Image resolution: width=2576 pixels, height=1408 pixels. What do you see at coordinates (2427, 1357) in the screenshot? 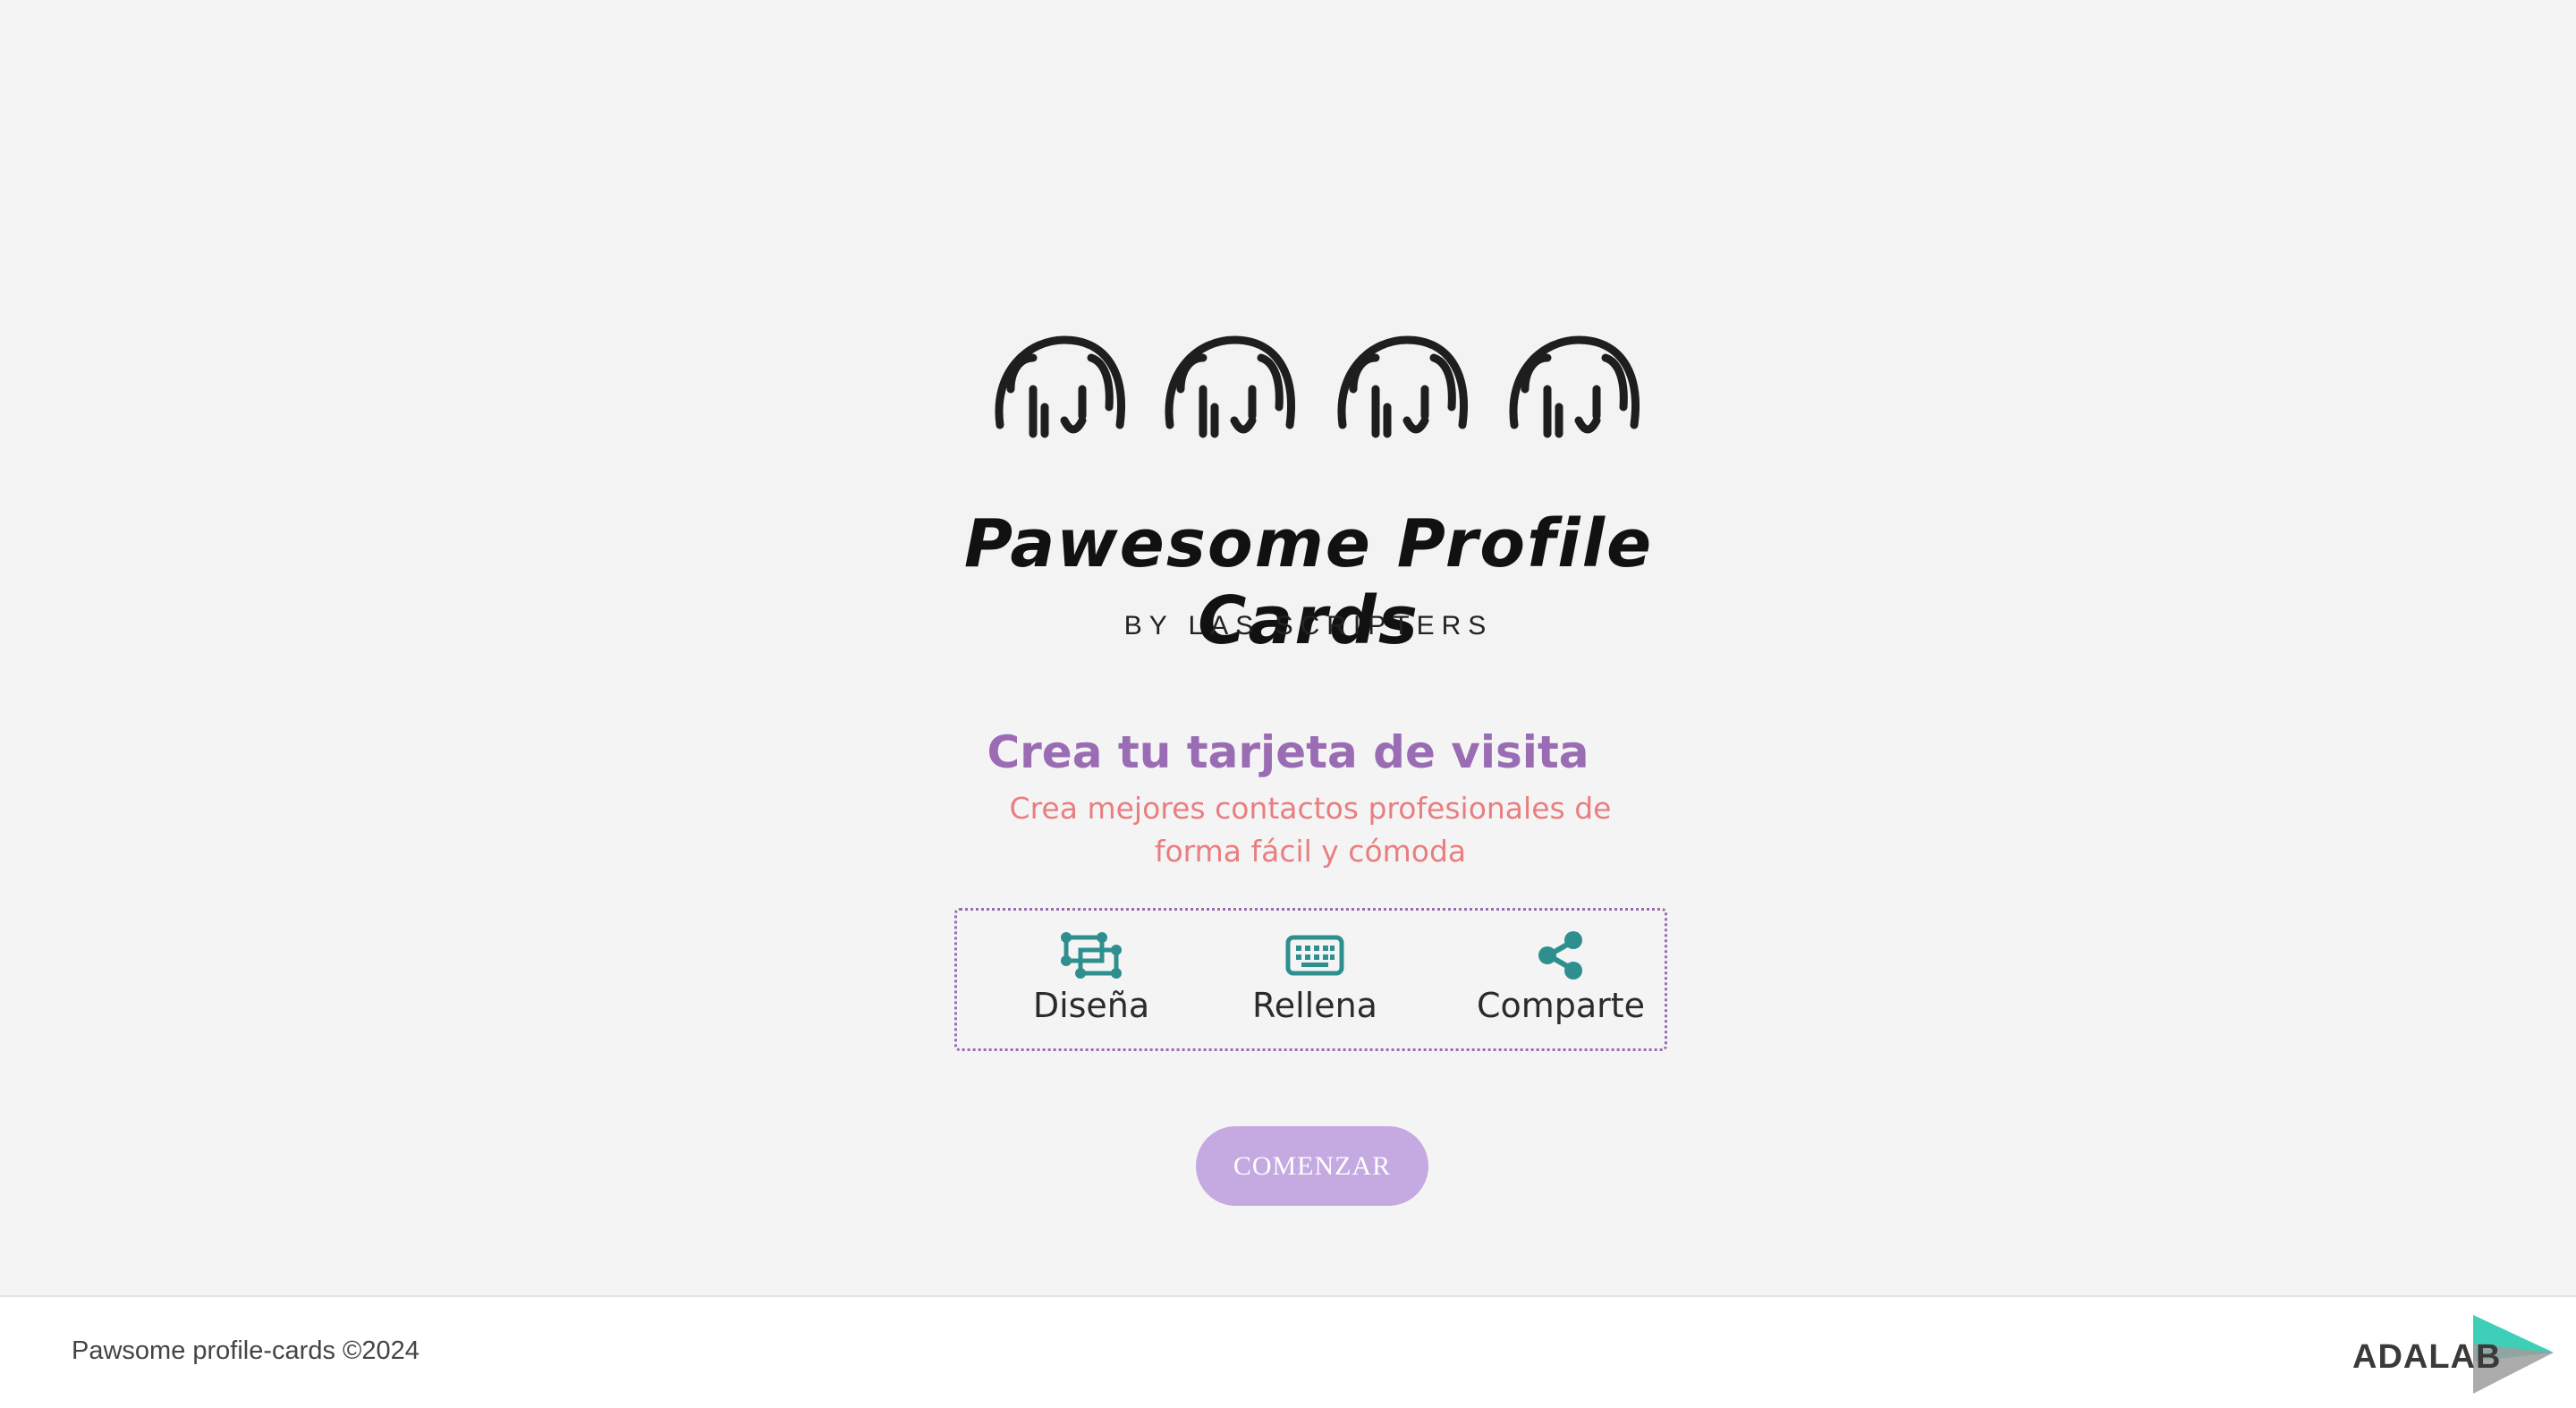
I see `adalab-wordmark: ADALAB` at bounding box center [2427, 1357].